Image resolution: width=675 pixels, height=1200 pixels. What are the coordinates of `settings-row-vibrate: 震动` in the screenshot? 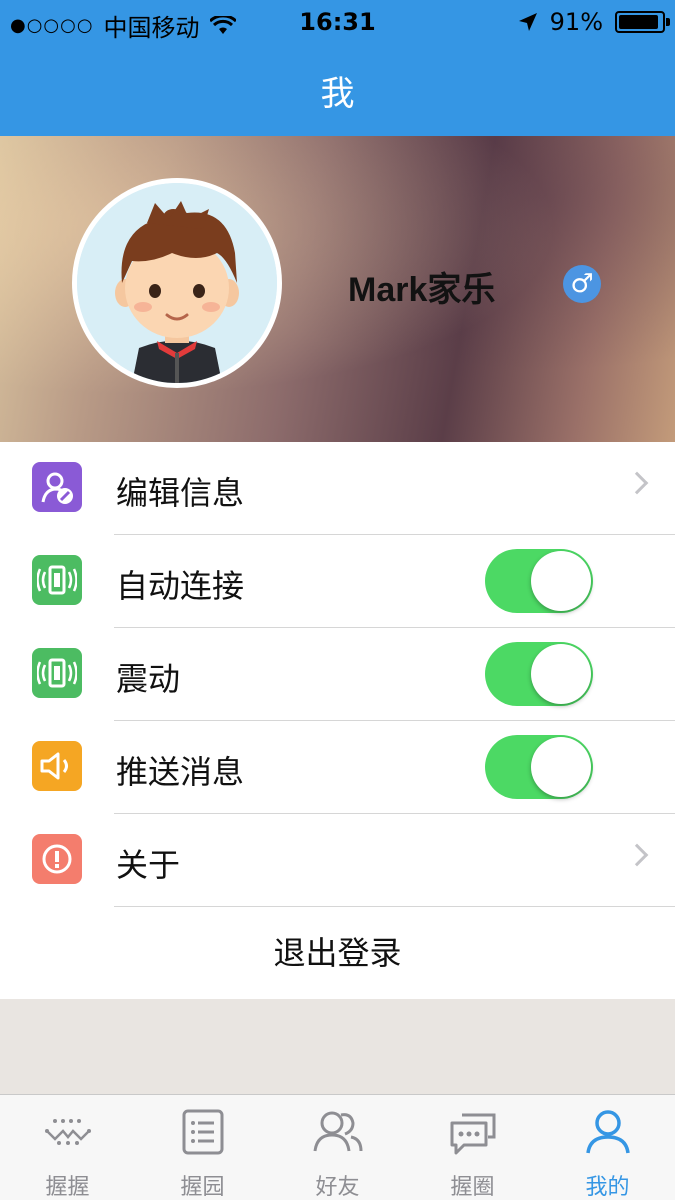 It's located at (337, 674).